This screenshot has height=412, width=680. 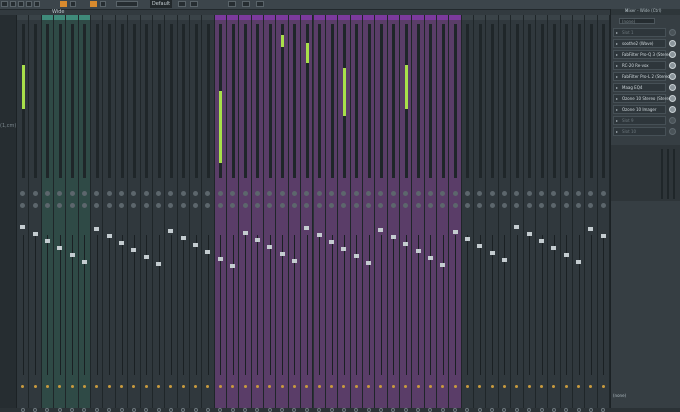 I want to click on effect-slot: ▸ Slot 1, so click(x=644, y=32).